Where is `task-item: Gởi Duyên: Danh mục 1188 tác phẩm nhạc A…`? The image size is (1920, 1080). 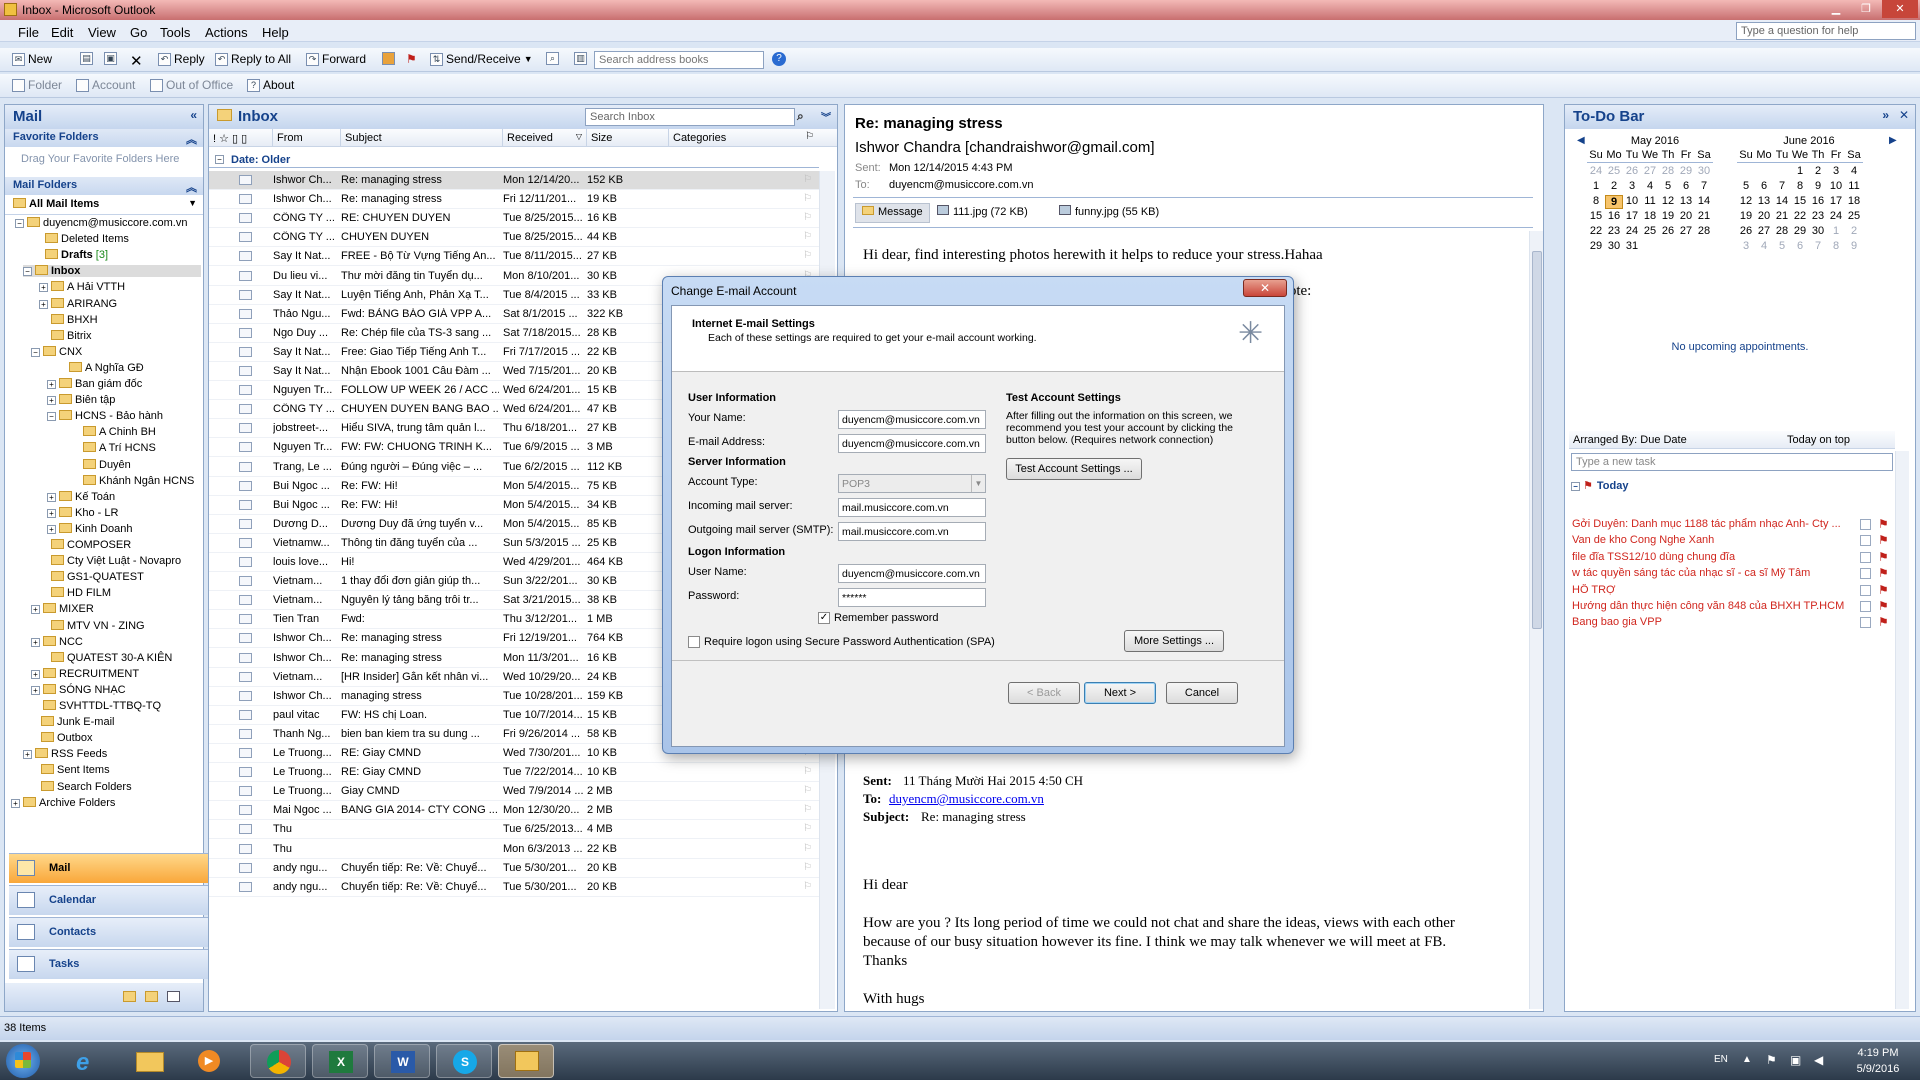
task-item: Gởi Duyên: Danh mục 1188 tác phẩm nhạc A… is located at coordinates (1713, 524).